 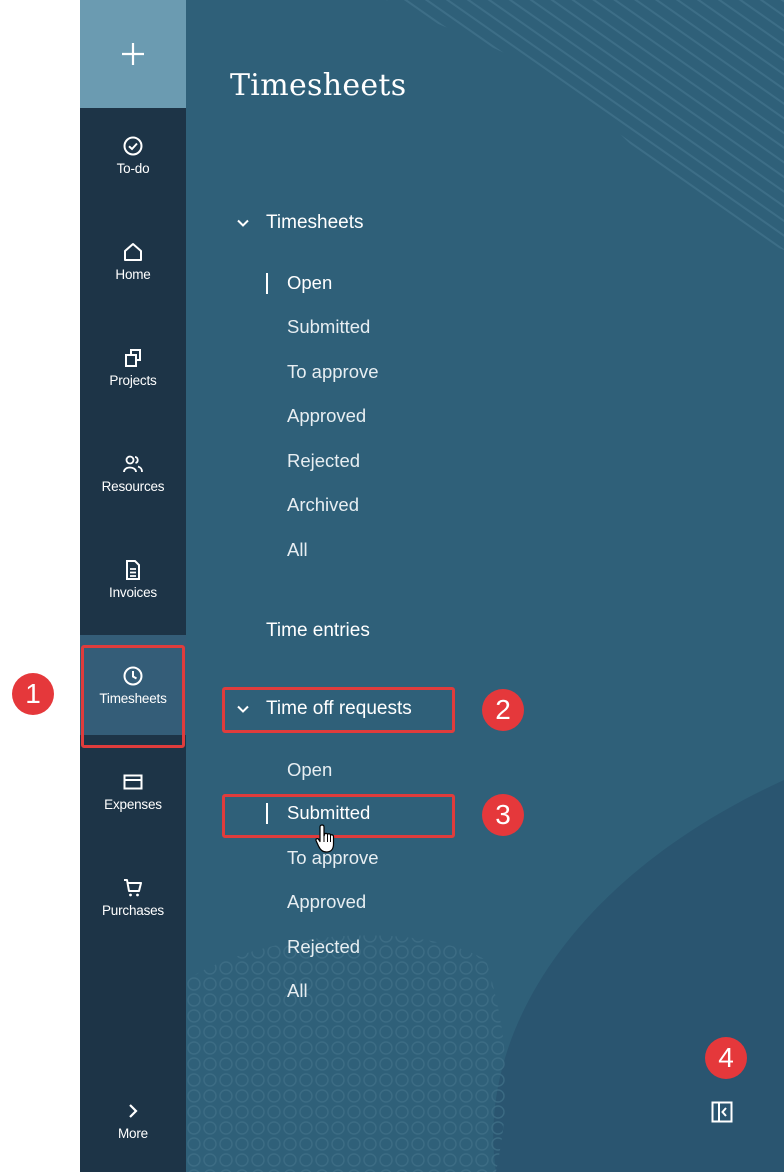 I want to click on nav-item-approved: Approved, so click(x=326, y=416).